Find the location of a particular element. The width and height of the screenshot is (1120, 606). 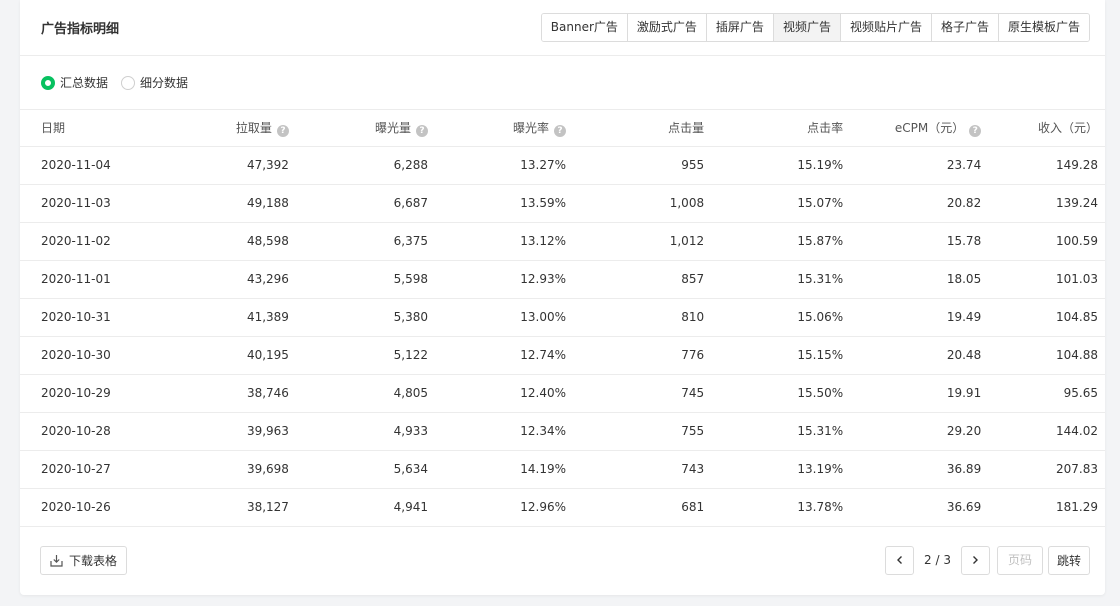

table-cell: 15.15% is located at coordinates (820, 355).